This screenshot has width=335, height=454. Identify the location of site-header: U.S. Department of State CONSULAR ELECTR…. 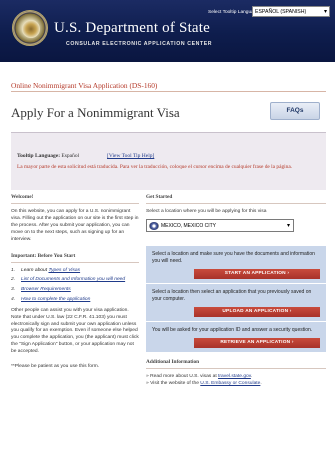
(167, 31).